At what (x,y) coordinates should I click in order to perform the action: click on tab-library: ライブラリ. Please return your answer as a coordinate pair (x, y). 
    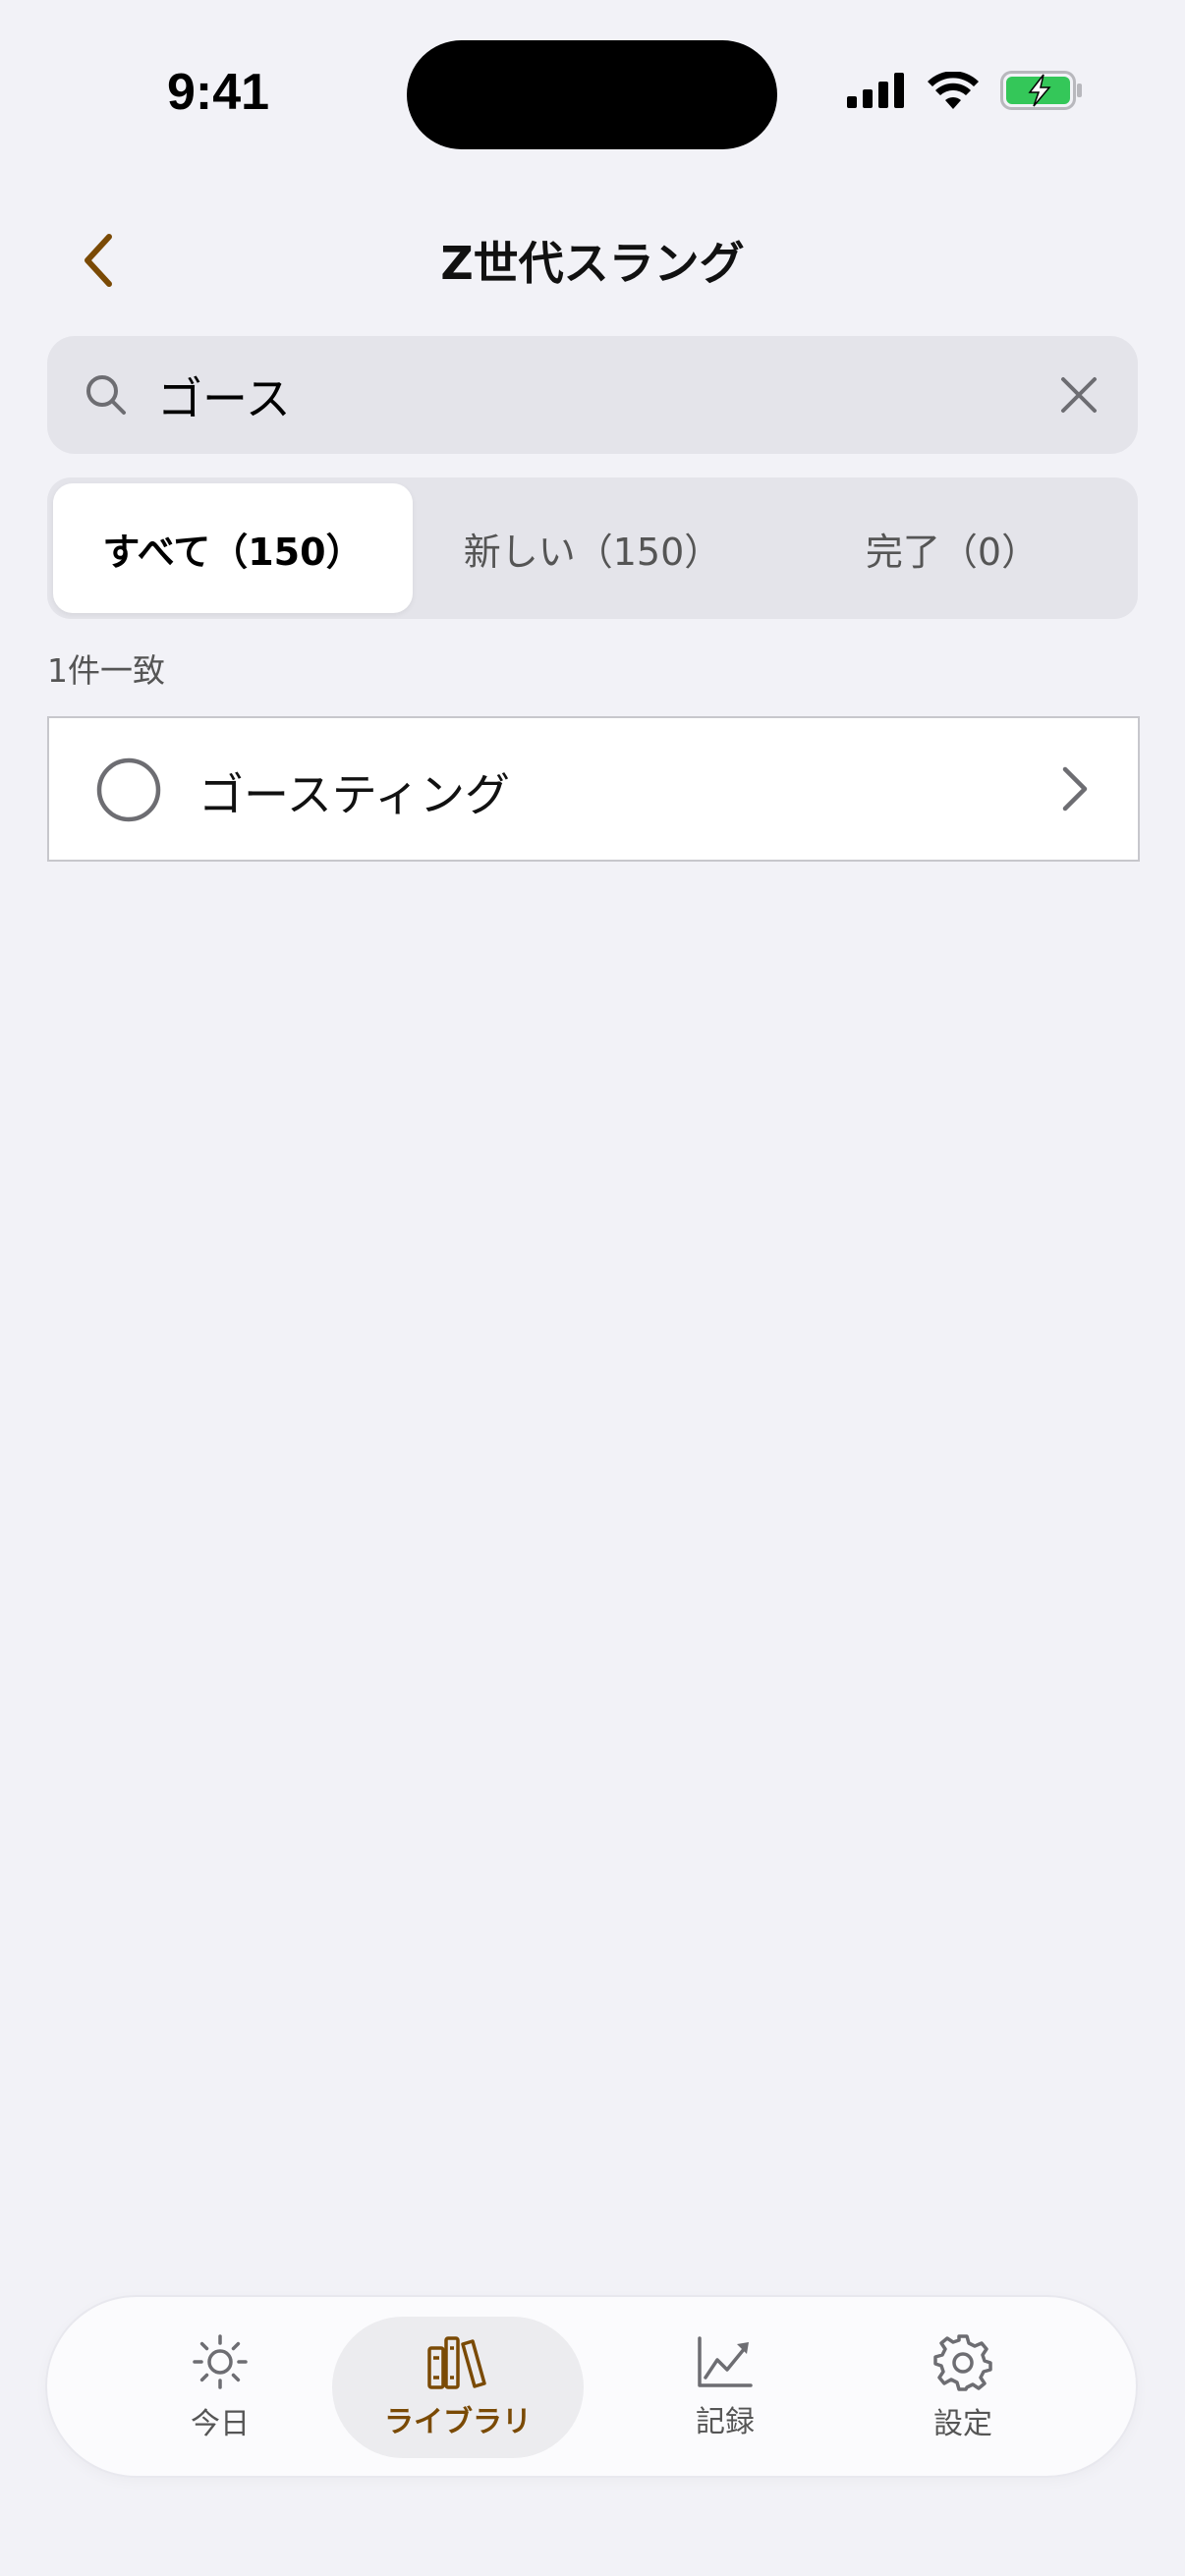
    Looking at the image, I should click on (458, 2387).